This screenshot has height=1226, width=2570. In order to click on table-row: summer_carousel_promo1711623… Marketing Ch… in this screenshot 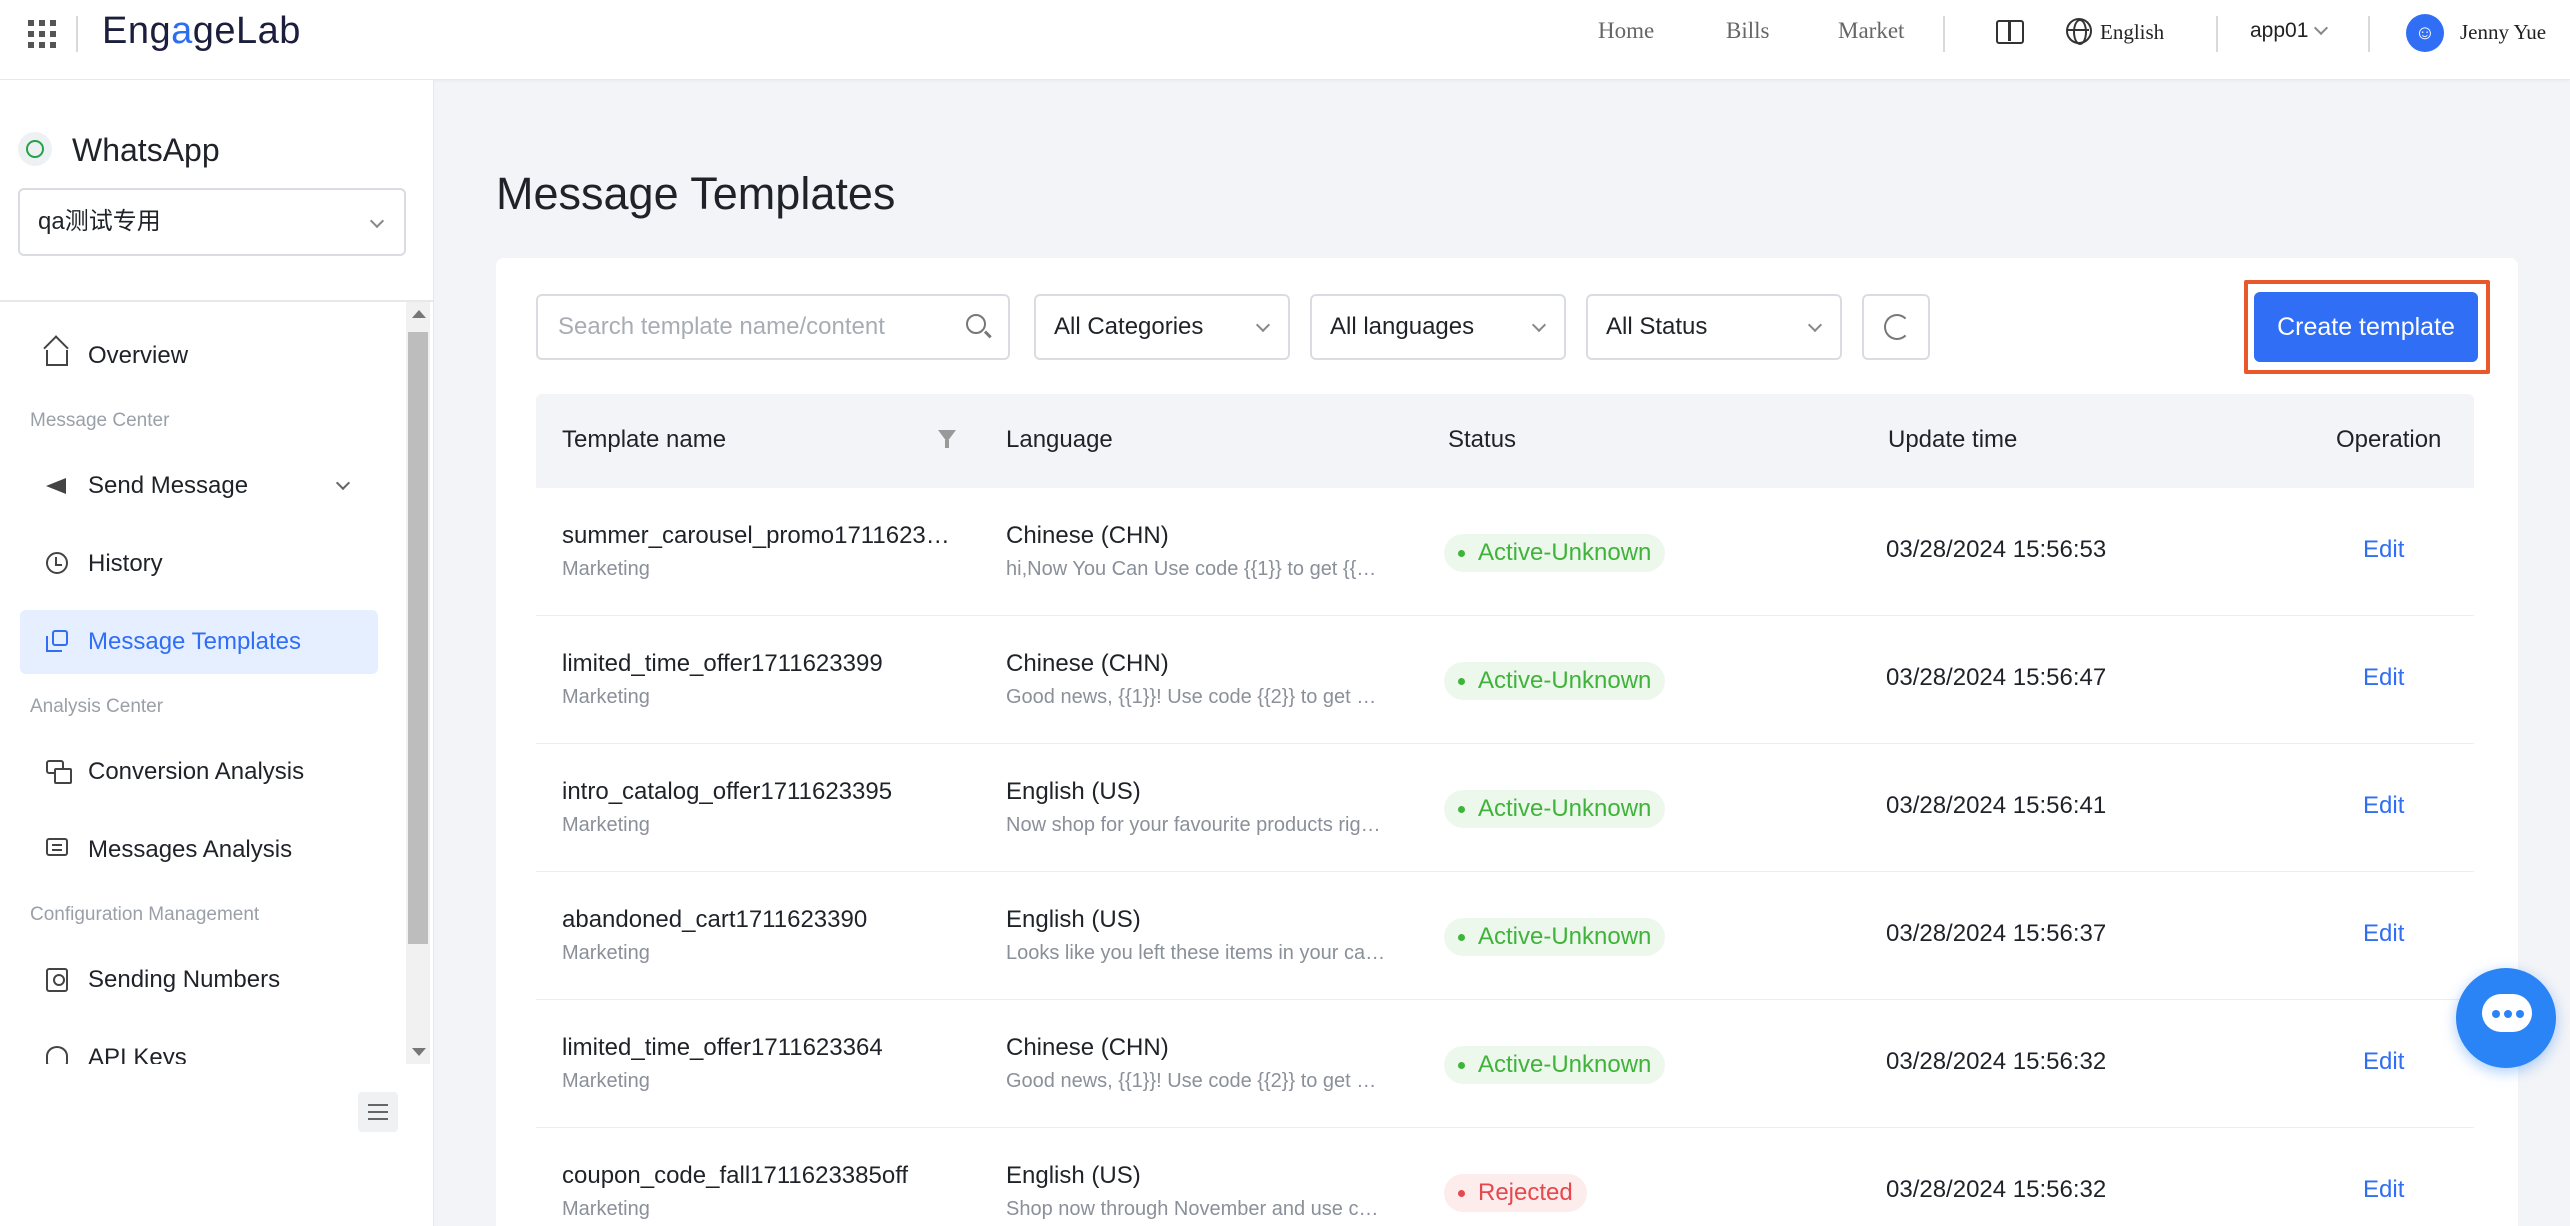, I will do `click(1505, 552)`.